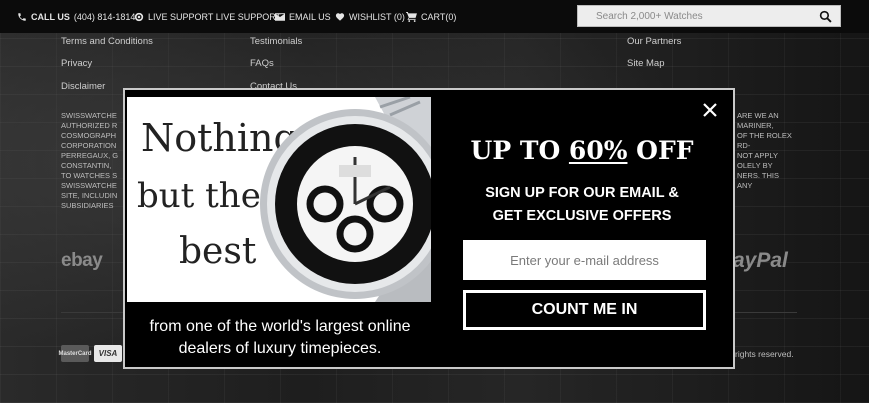  I want to click on popup-headline: UP TO 60% OFF, so click(582, 150).